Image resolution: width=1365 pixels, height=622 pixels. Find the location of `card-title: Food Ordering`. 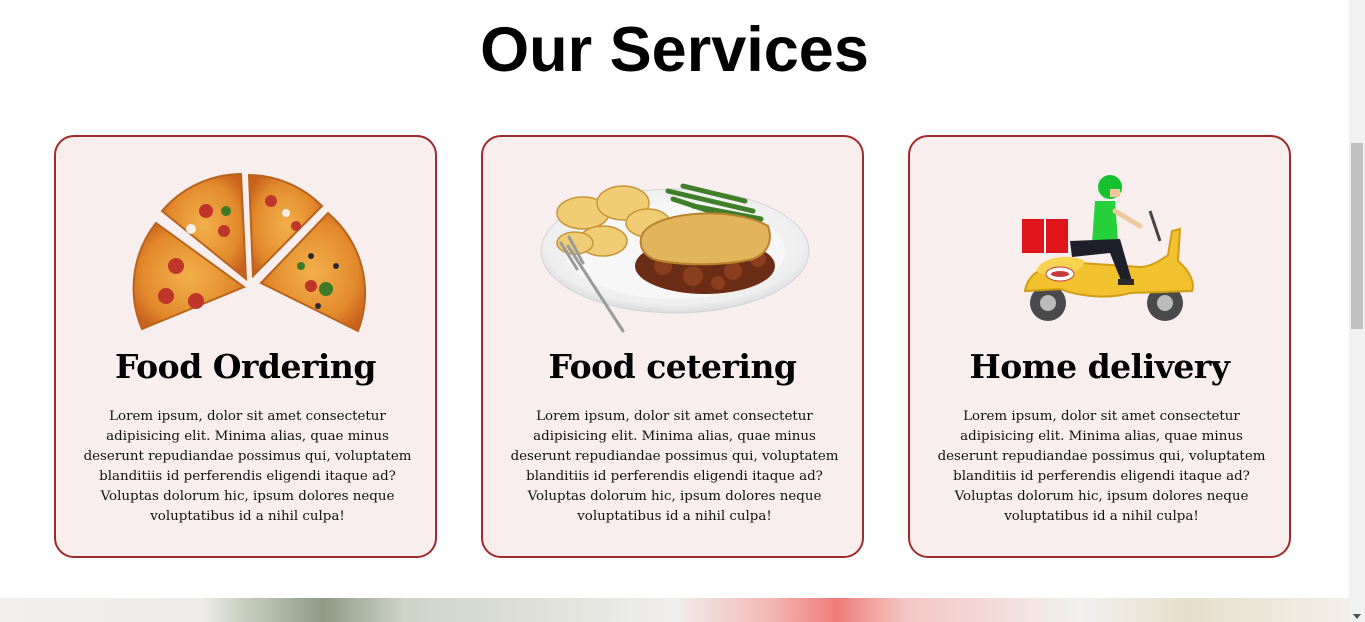

card-title: Food Ordering is located at coordinates (245, 366).